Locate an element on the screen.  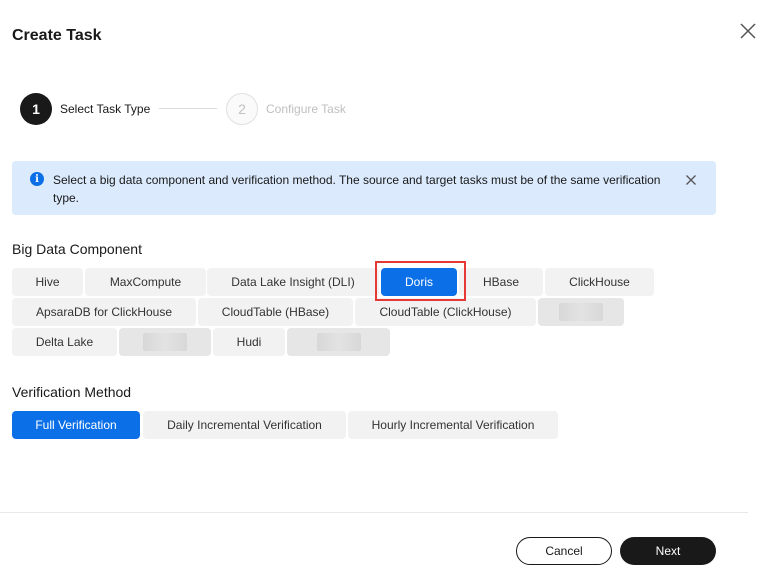
step-label: Configure Task is located at coordinates (306, 109).